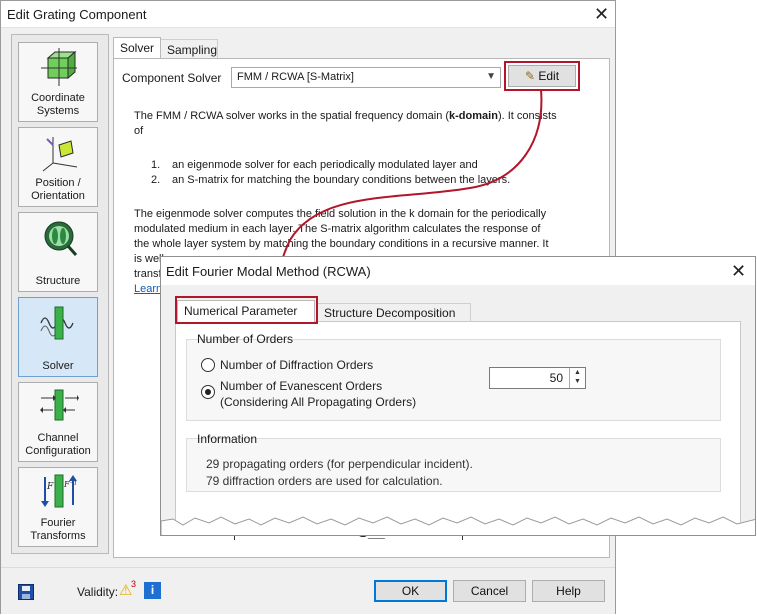 The width and height of the screenshot is (757, 615). I want to click on tab-solver: Solver, so click(137, 47).